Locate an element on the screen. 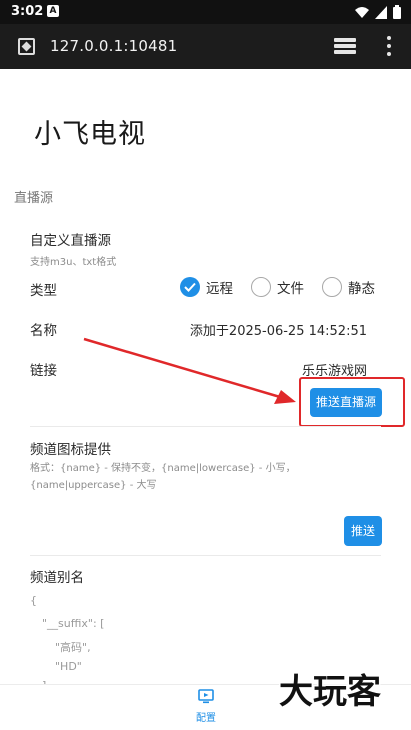  code-line: "__suffix": [ is located at coordinates (73, 623).